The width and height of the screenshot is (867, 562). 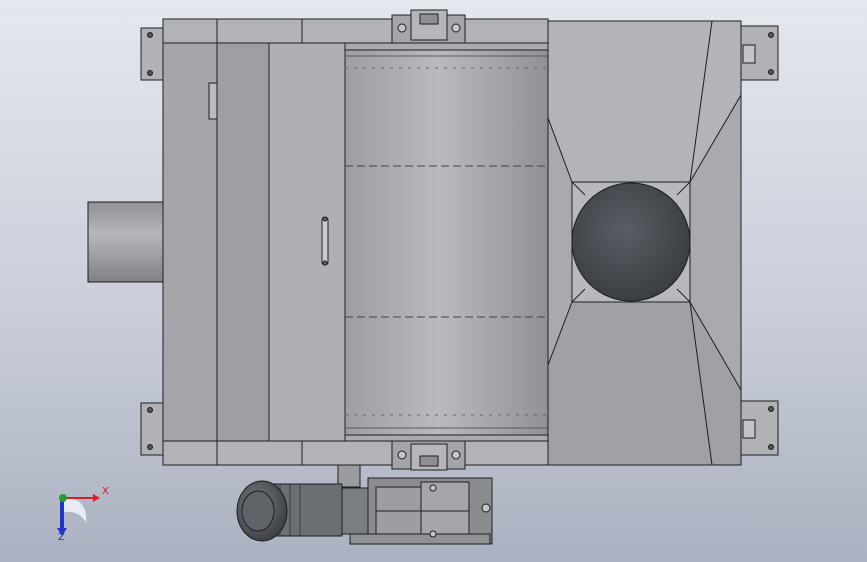 I want to click on x-axis-label: X, so click(x=105, y=491).